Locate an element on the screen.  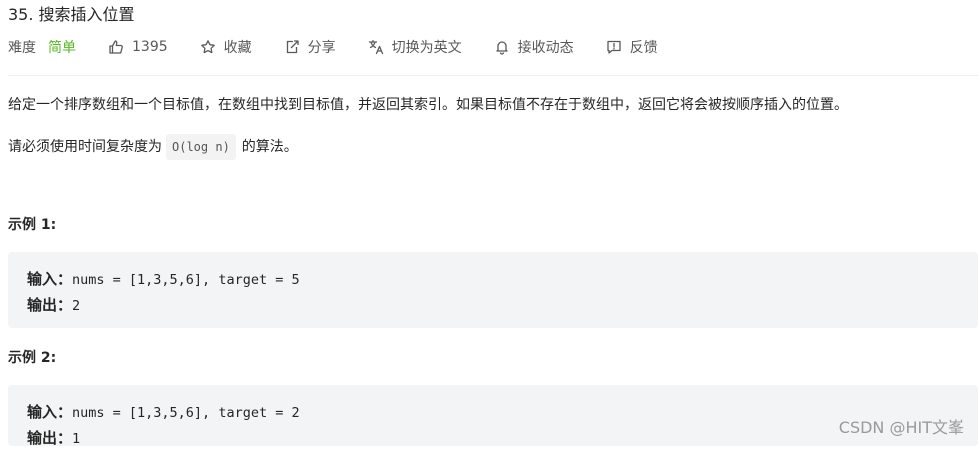
subscribe-button: 接收动态 is located at coordinates (534, 47).